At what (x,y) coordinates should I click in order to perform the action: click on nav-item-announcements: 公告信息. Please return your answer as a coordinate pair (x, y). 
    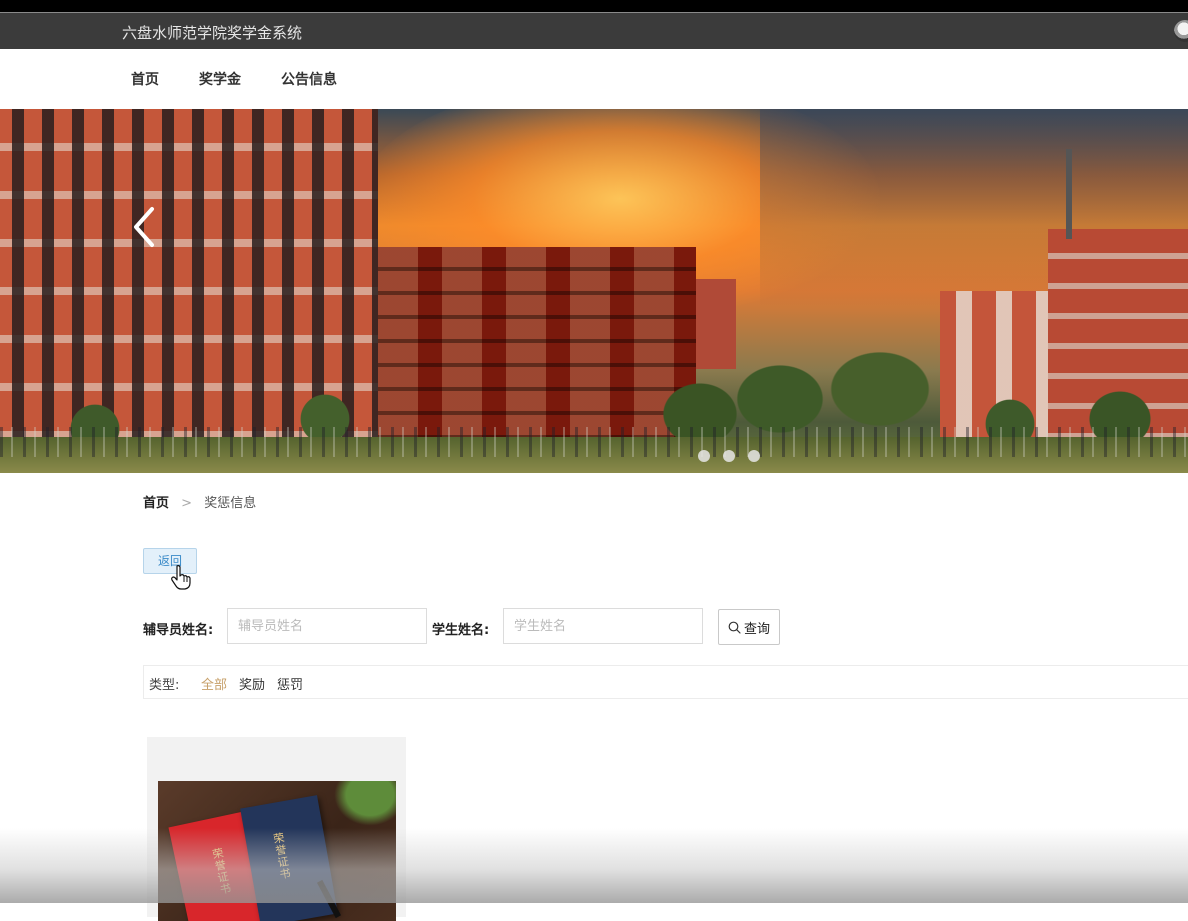
    Looking at the image, I should click on (309, 79).